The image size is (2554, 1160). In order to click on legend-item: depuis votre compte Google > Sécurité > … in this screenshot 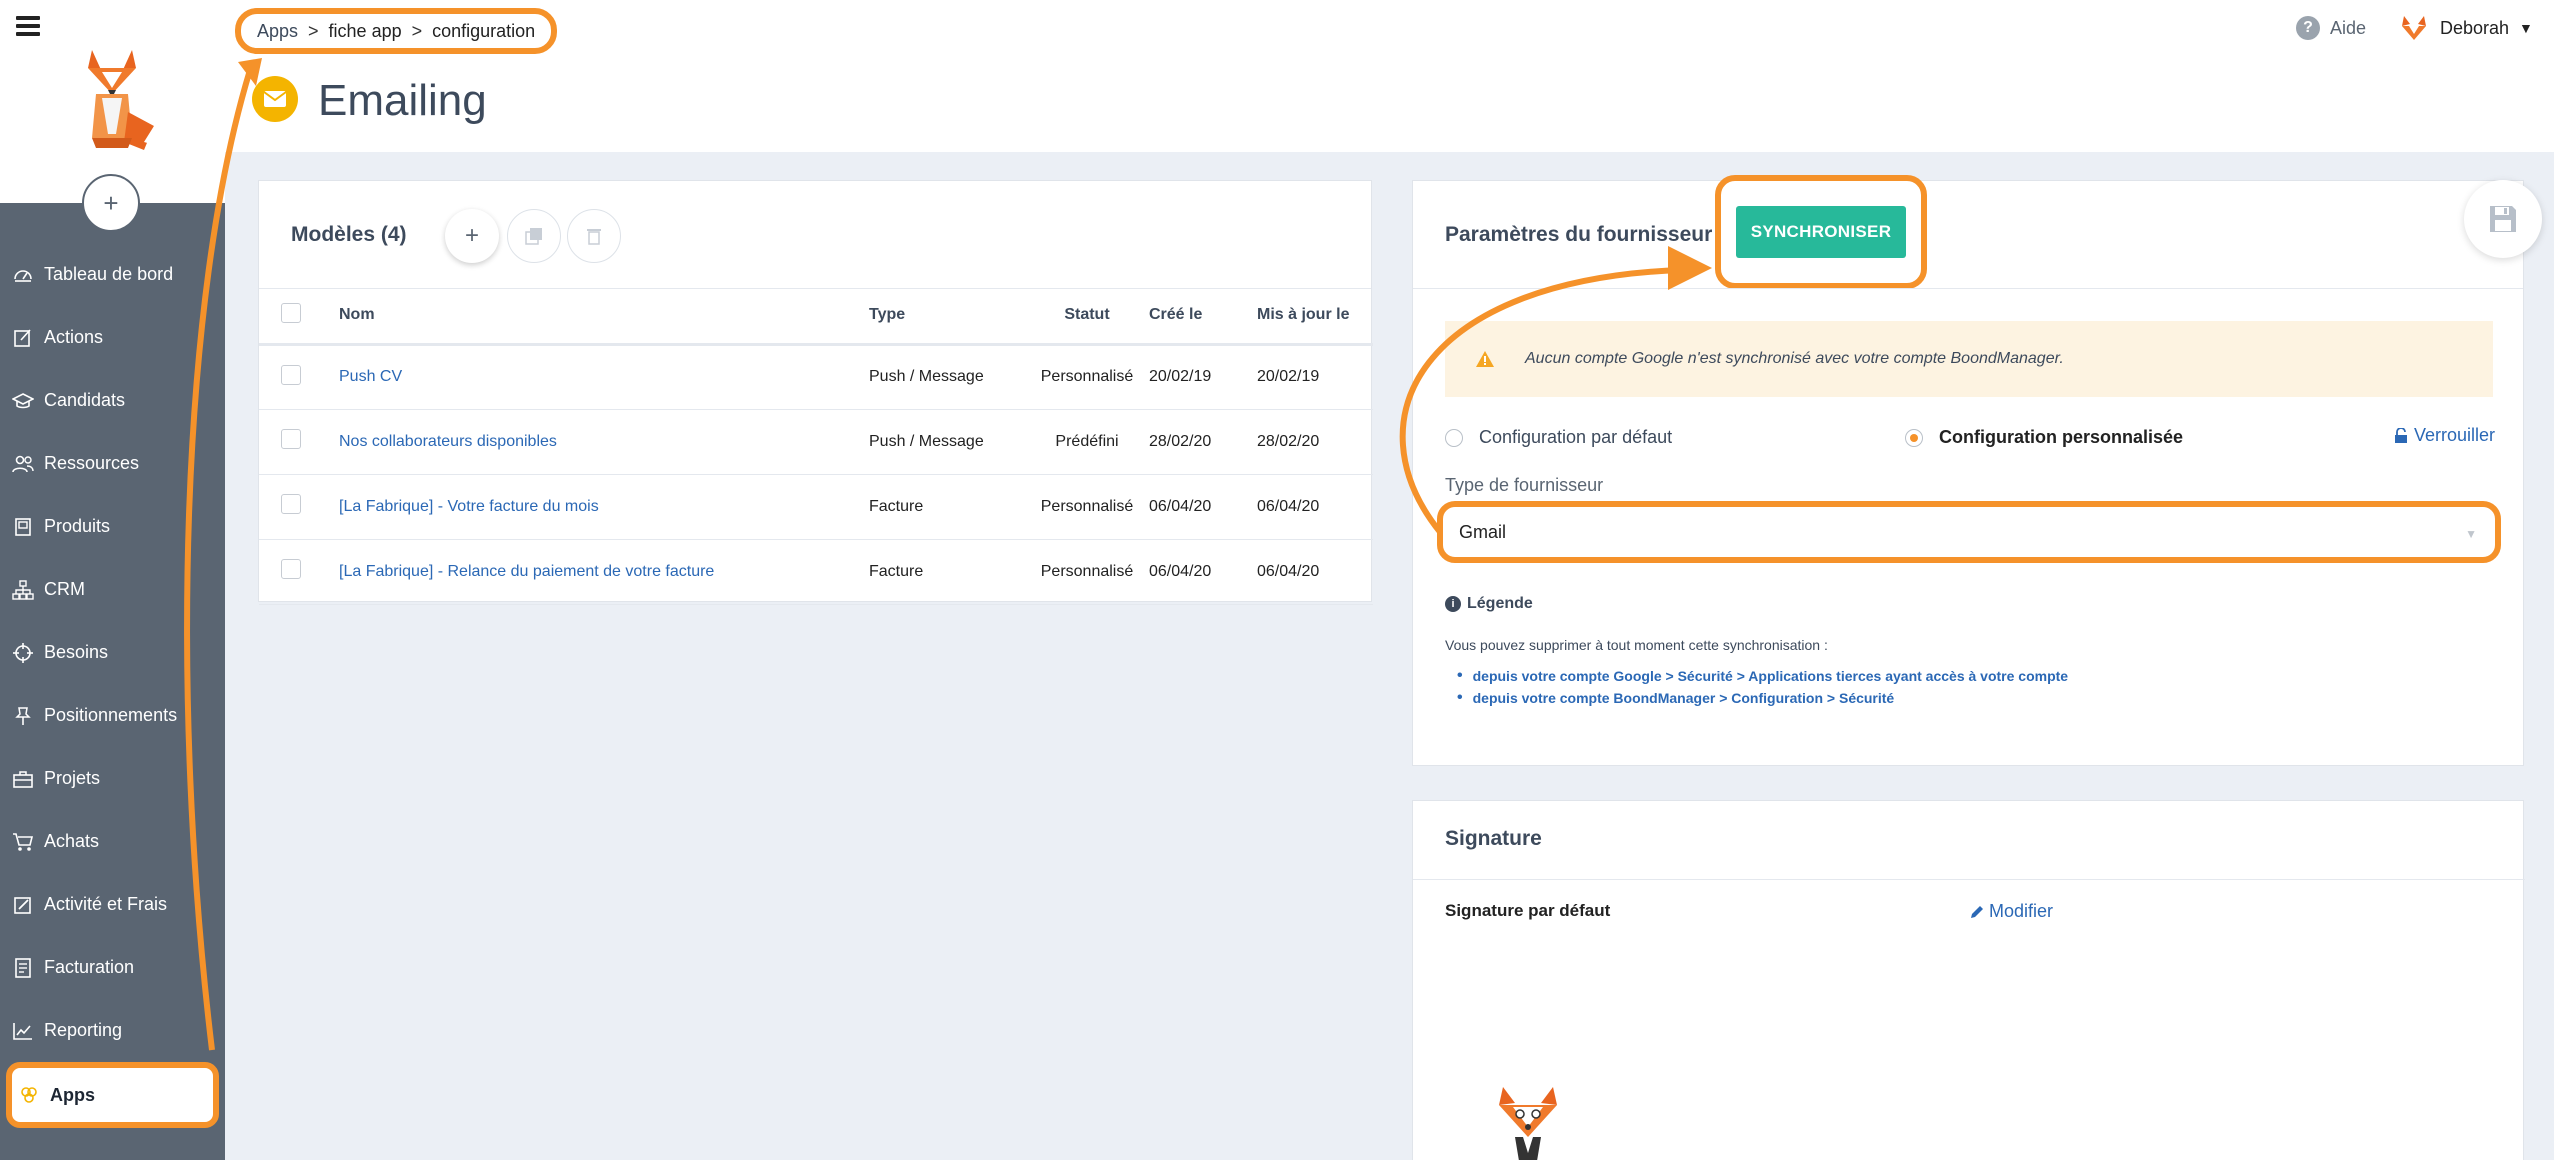, I will do `click(1762, 676)`.